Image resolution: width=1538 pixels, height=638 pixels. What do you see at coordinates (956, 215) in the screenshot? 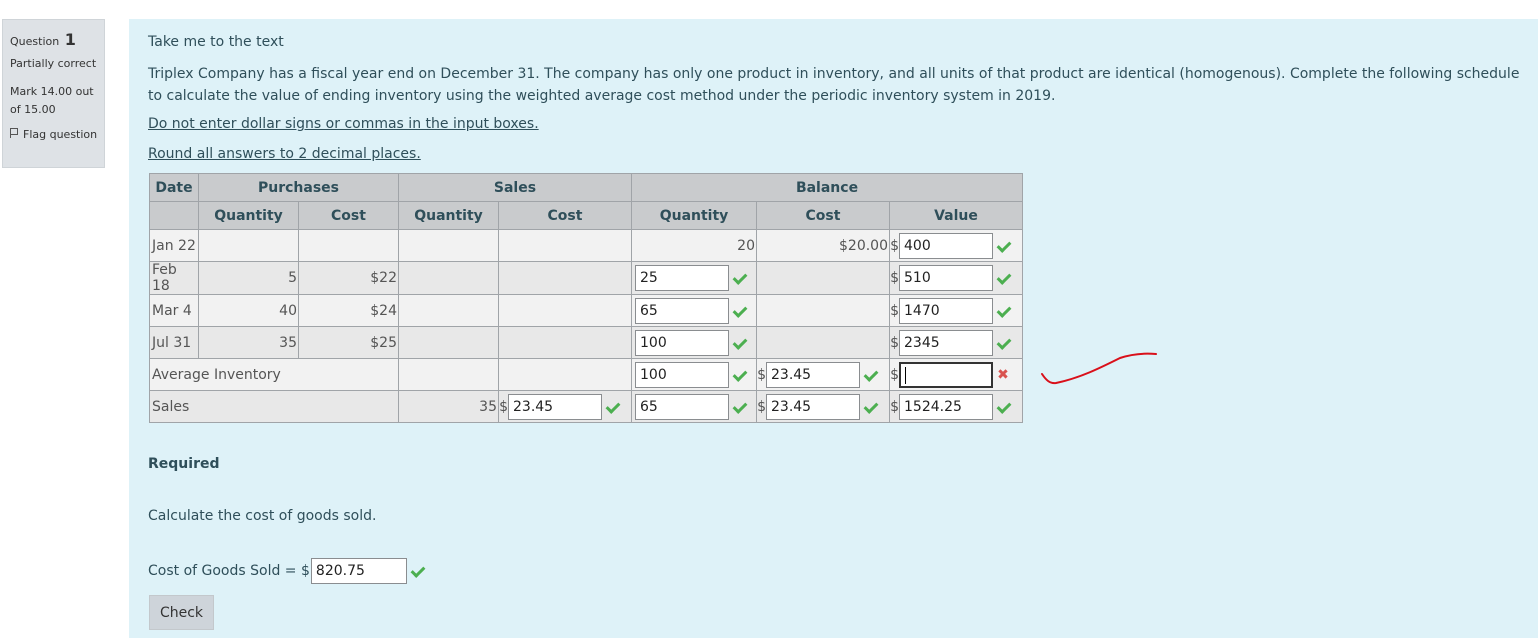
I see `header-balance-value: Value` at bounding box center [956, 215].